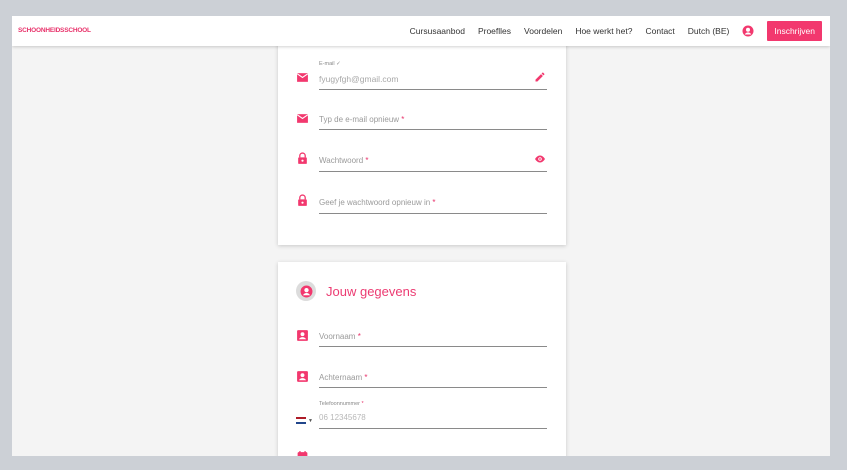  I want to click on edit-pencil-icon, so click(540, 77).